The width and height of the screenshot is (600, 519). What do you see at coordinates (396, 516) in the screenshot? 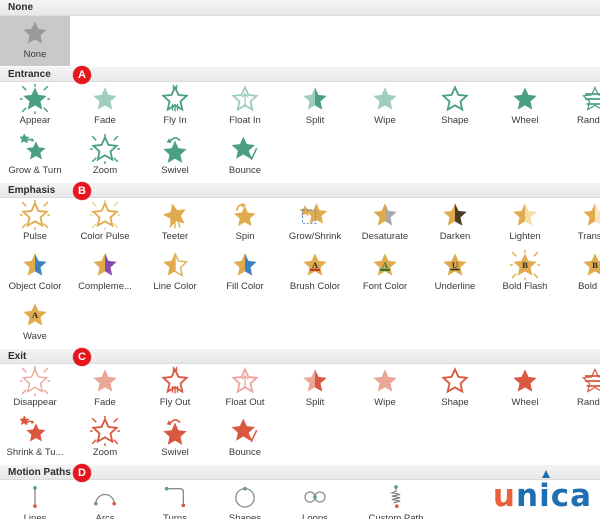
I see `effect-label: Custom Path` at bounding box center [396, 516].